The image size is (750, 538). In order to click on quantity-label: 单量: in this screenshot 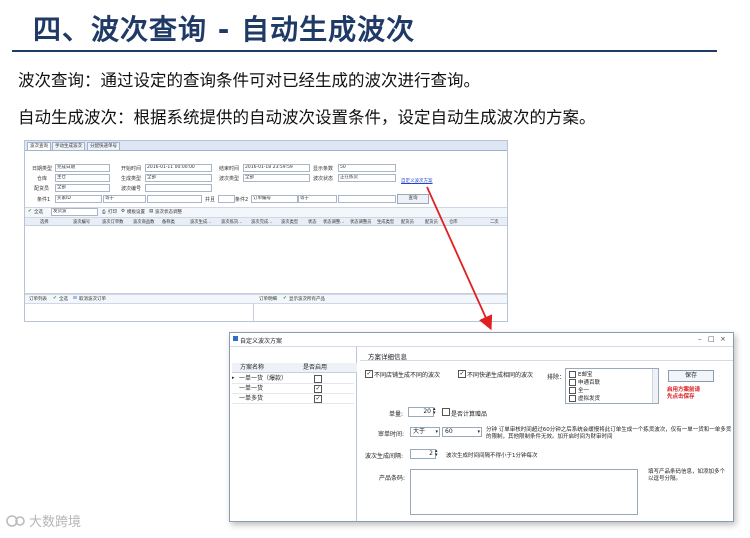, I will do `click(396, 414)`.